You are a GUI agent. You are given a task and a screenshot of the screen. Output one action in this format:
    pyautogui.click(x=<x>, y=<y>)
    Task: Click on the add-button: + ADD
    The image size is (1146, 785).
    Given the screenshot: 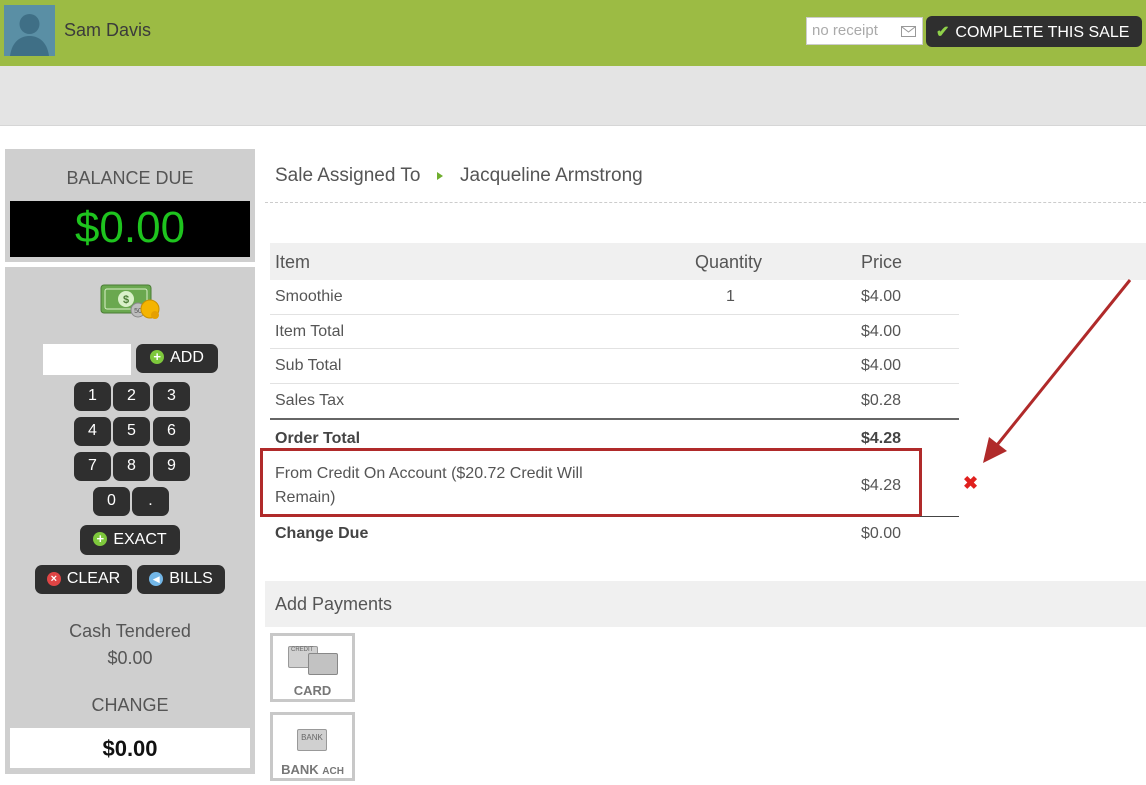 What is the action you would take?
    pyautogui.click(x=177, y=358)
    